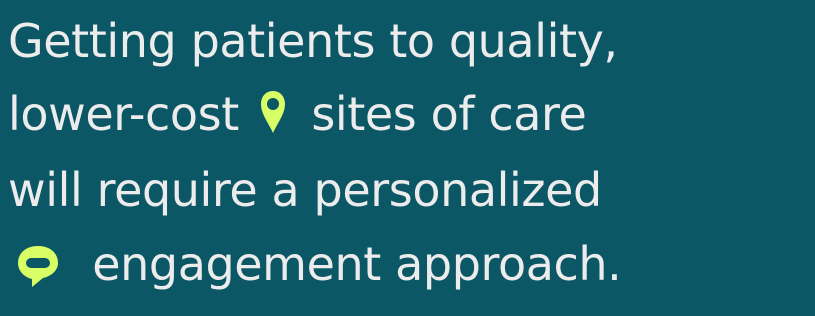  Describe the element at coordinates (305, 190) in the screenshot. I see `headline-line-3: will require a personalized` at that location.